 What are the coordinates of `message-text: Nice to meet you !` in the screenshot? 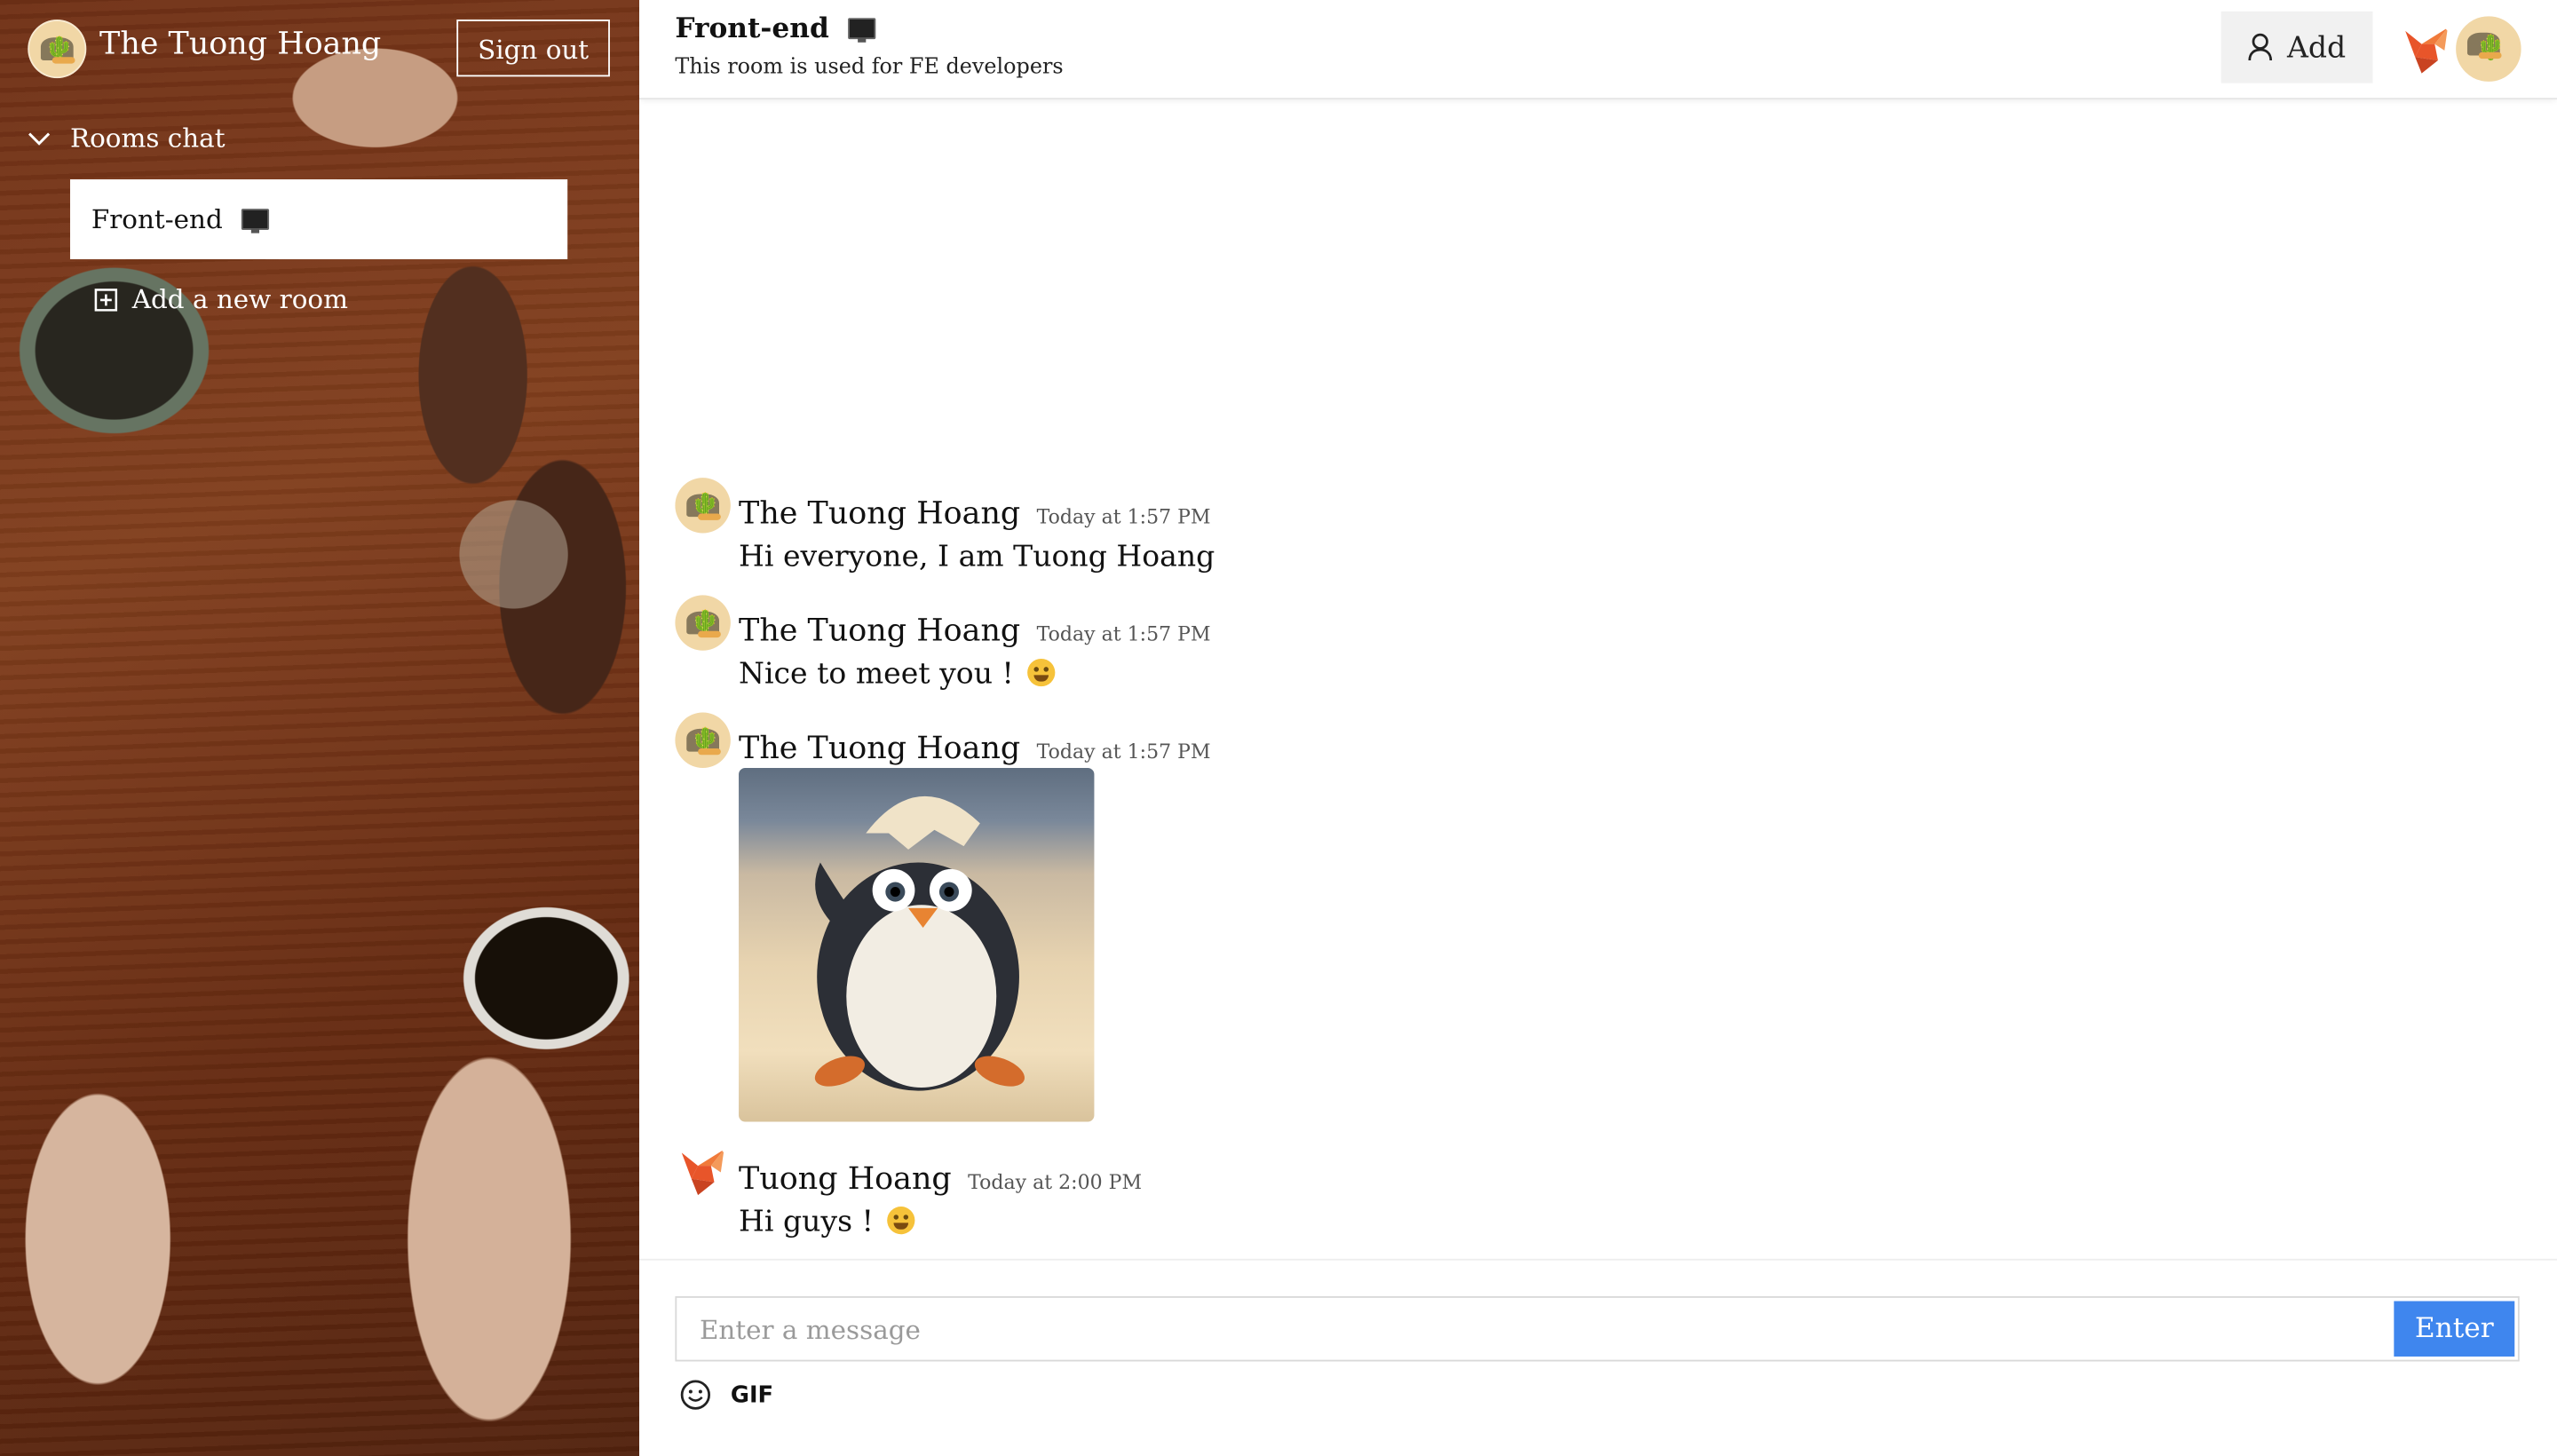 It's located at (881, 674).